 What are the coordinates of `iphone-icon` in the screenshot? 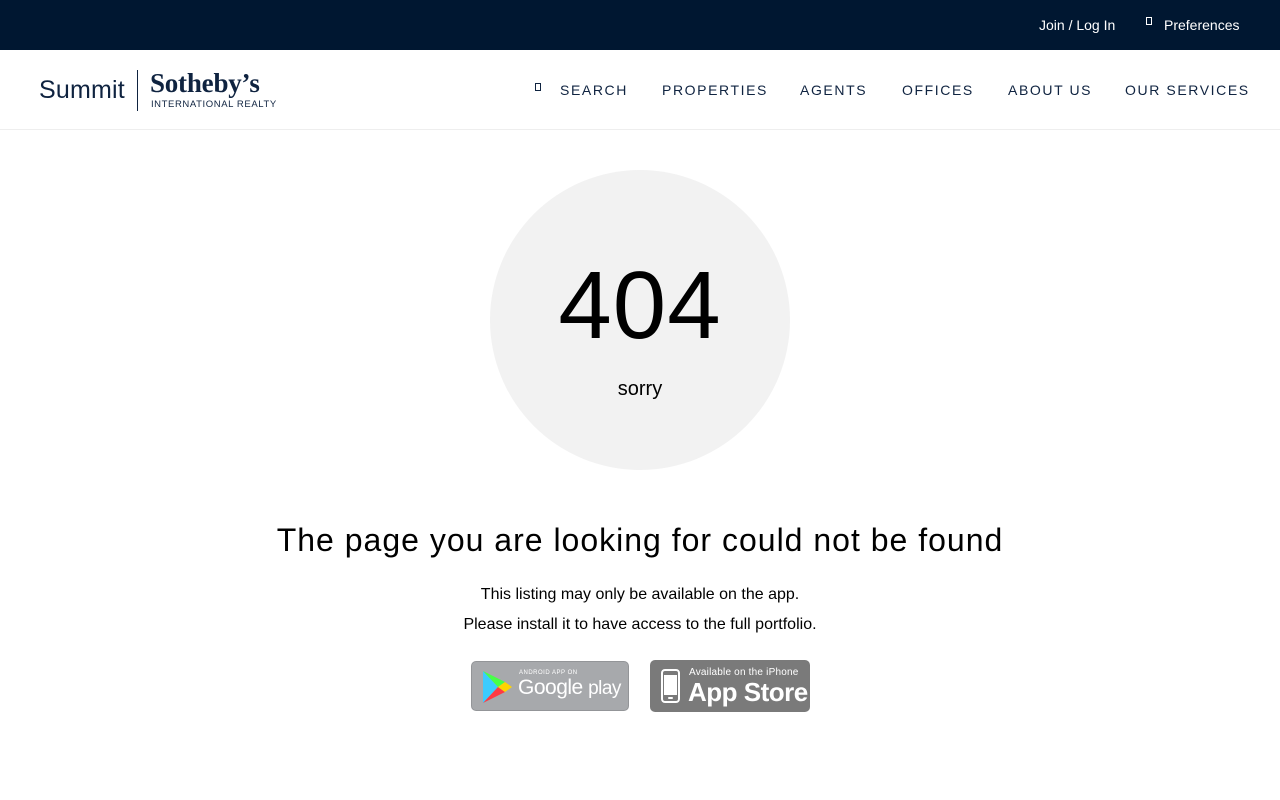 It's located at (670, 686).